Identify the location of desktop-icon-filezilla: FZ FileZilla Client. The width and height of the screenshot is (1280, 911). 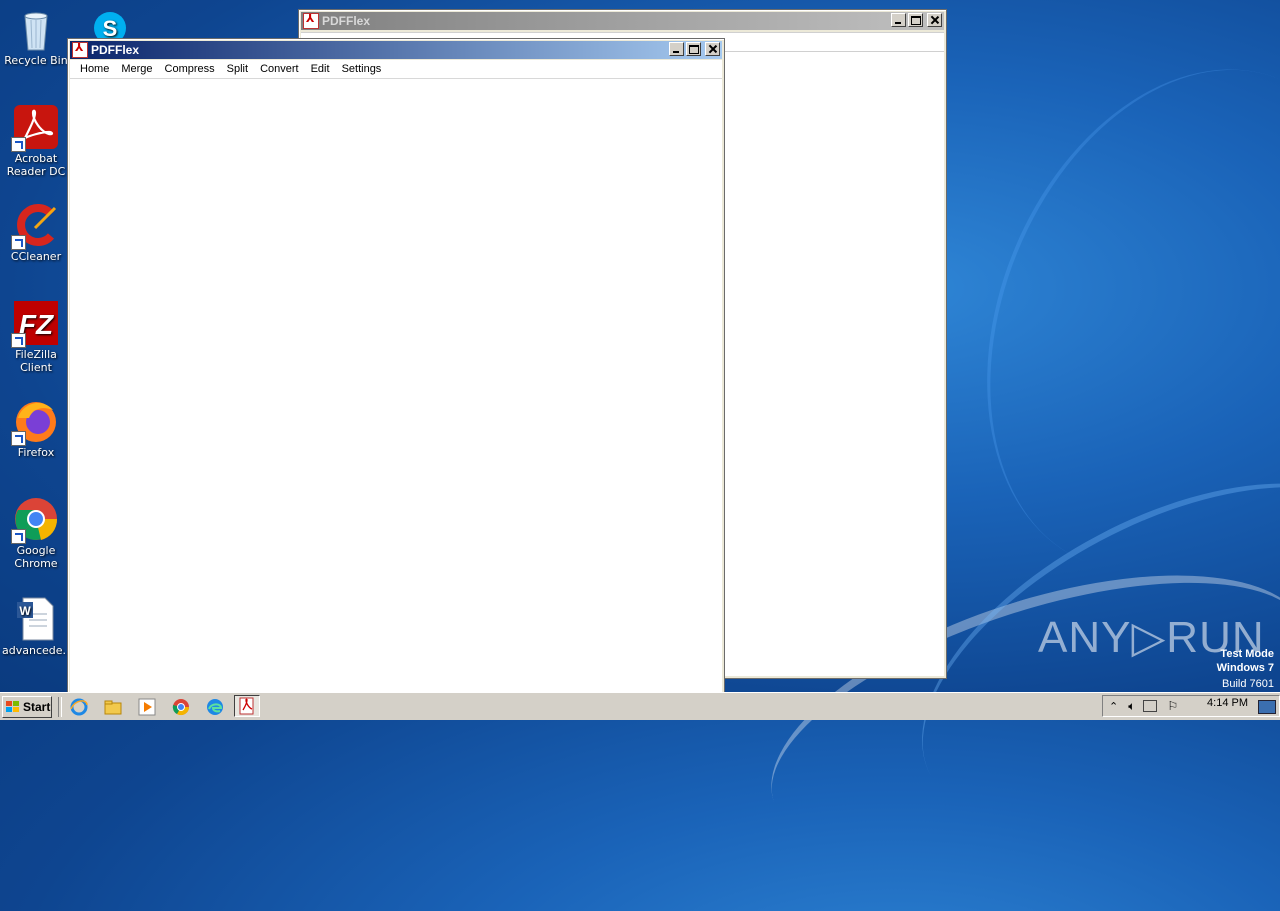
(36, 337).